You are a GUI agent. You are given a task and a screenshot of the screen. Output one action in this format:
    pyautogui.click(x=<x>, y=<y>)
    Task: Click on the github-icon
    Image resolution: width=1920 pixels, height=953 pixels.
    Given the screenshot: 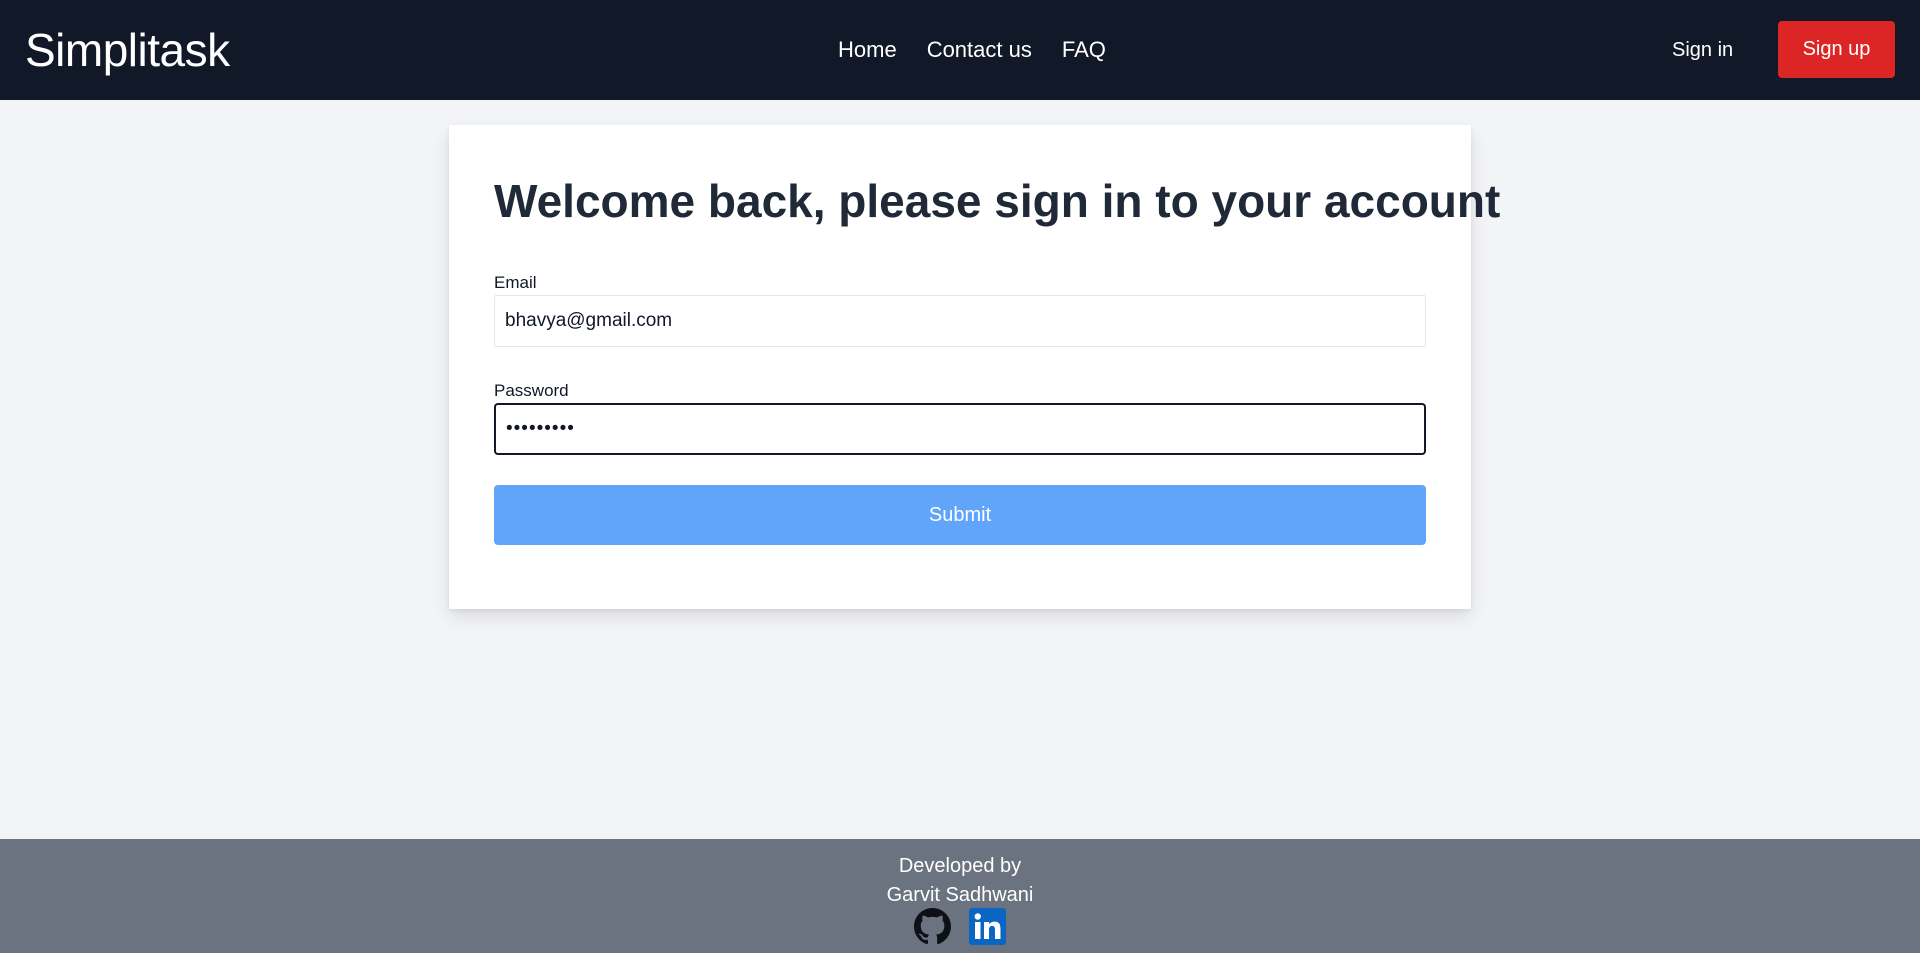 What is the action you would take?
    pyautogui.click(x=932, y=926)
    